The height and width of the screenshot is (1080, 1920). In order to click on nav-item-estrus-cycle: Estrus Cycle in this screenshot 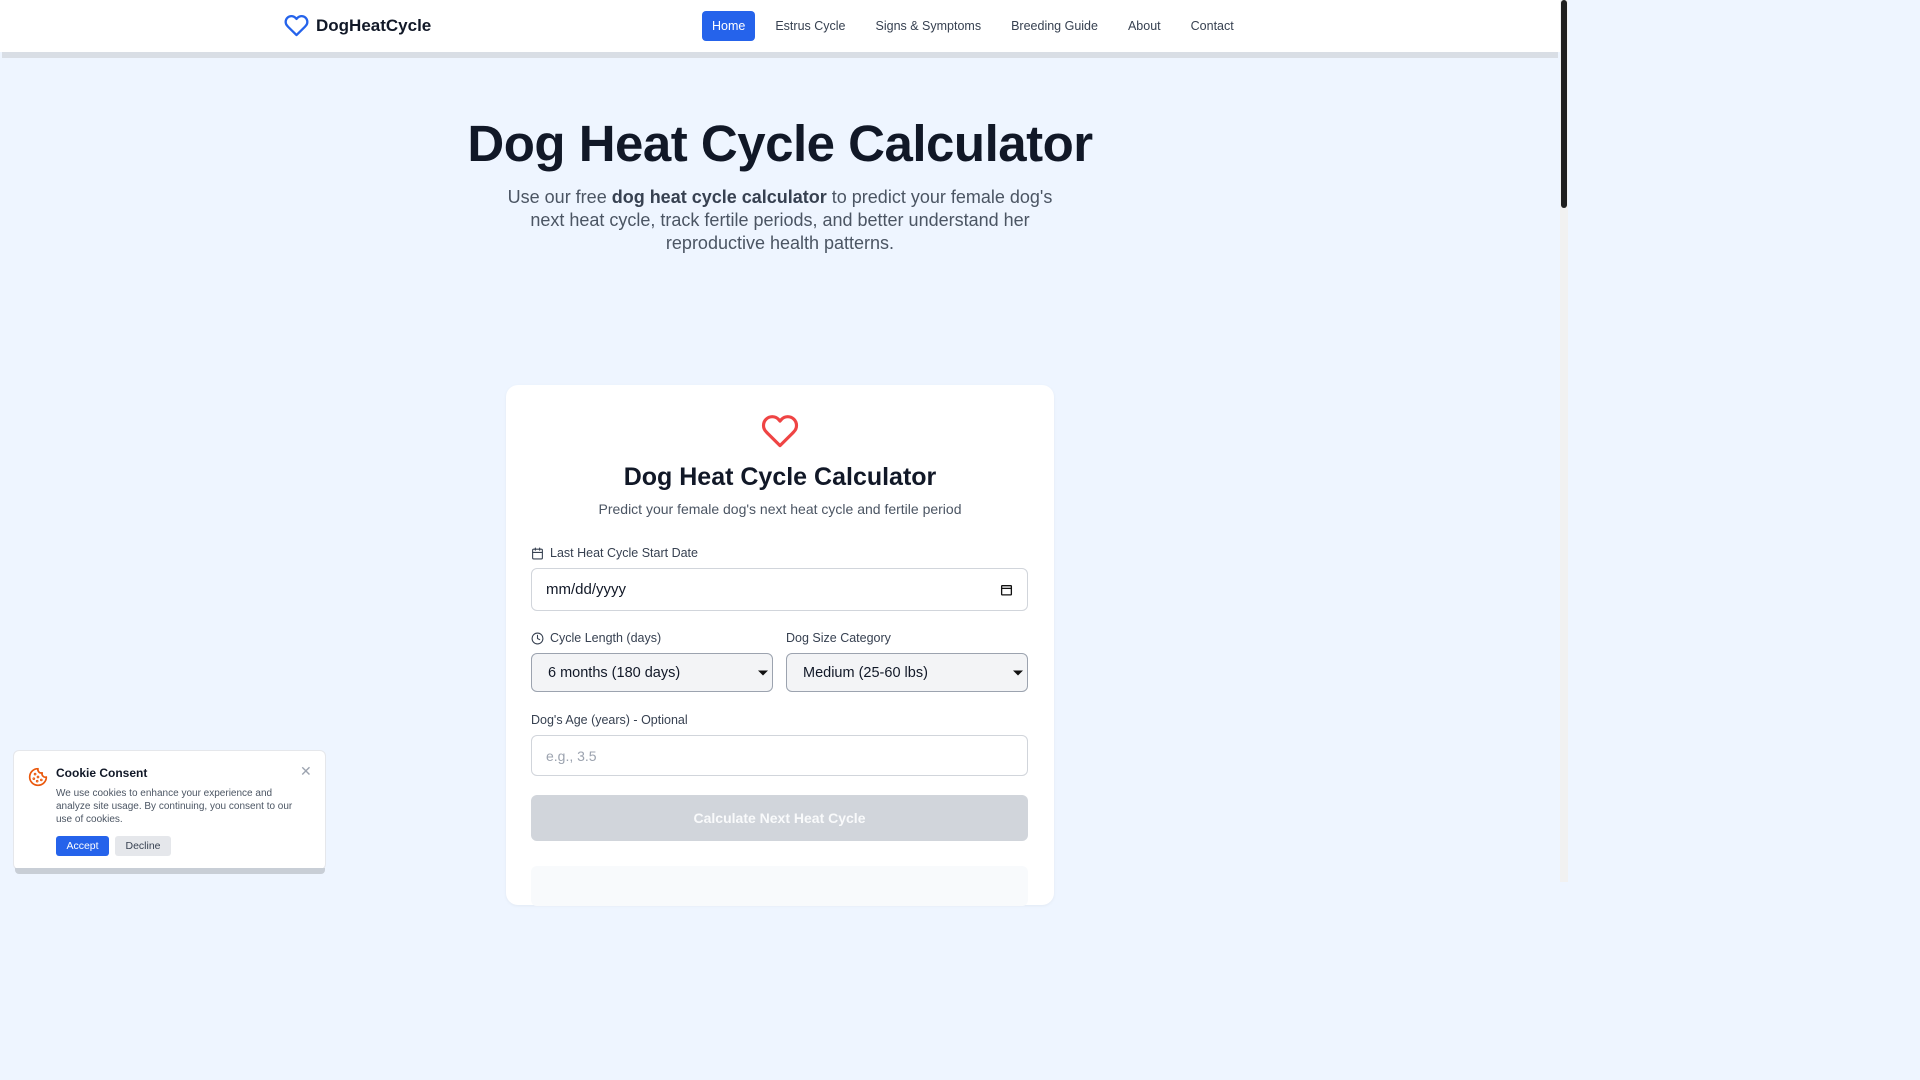, I will do `click(810, 26)`.